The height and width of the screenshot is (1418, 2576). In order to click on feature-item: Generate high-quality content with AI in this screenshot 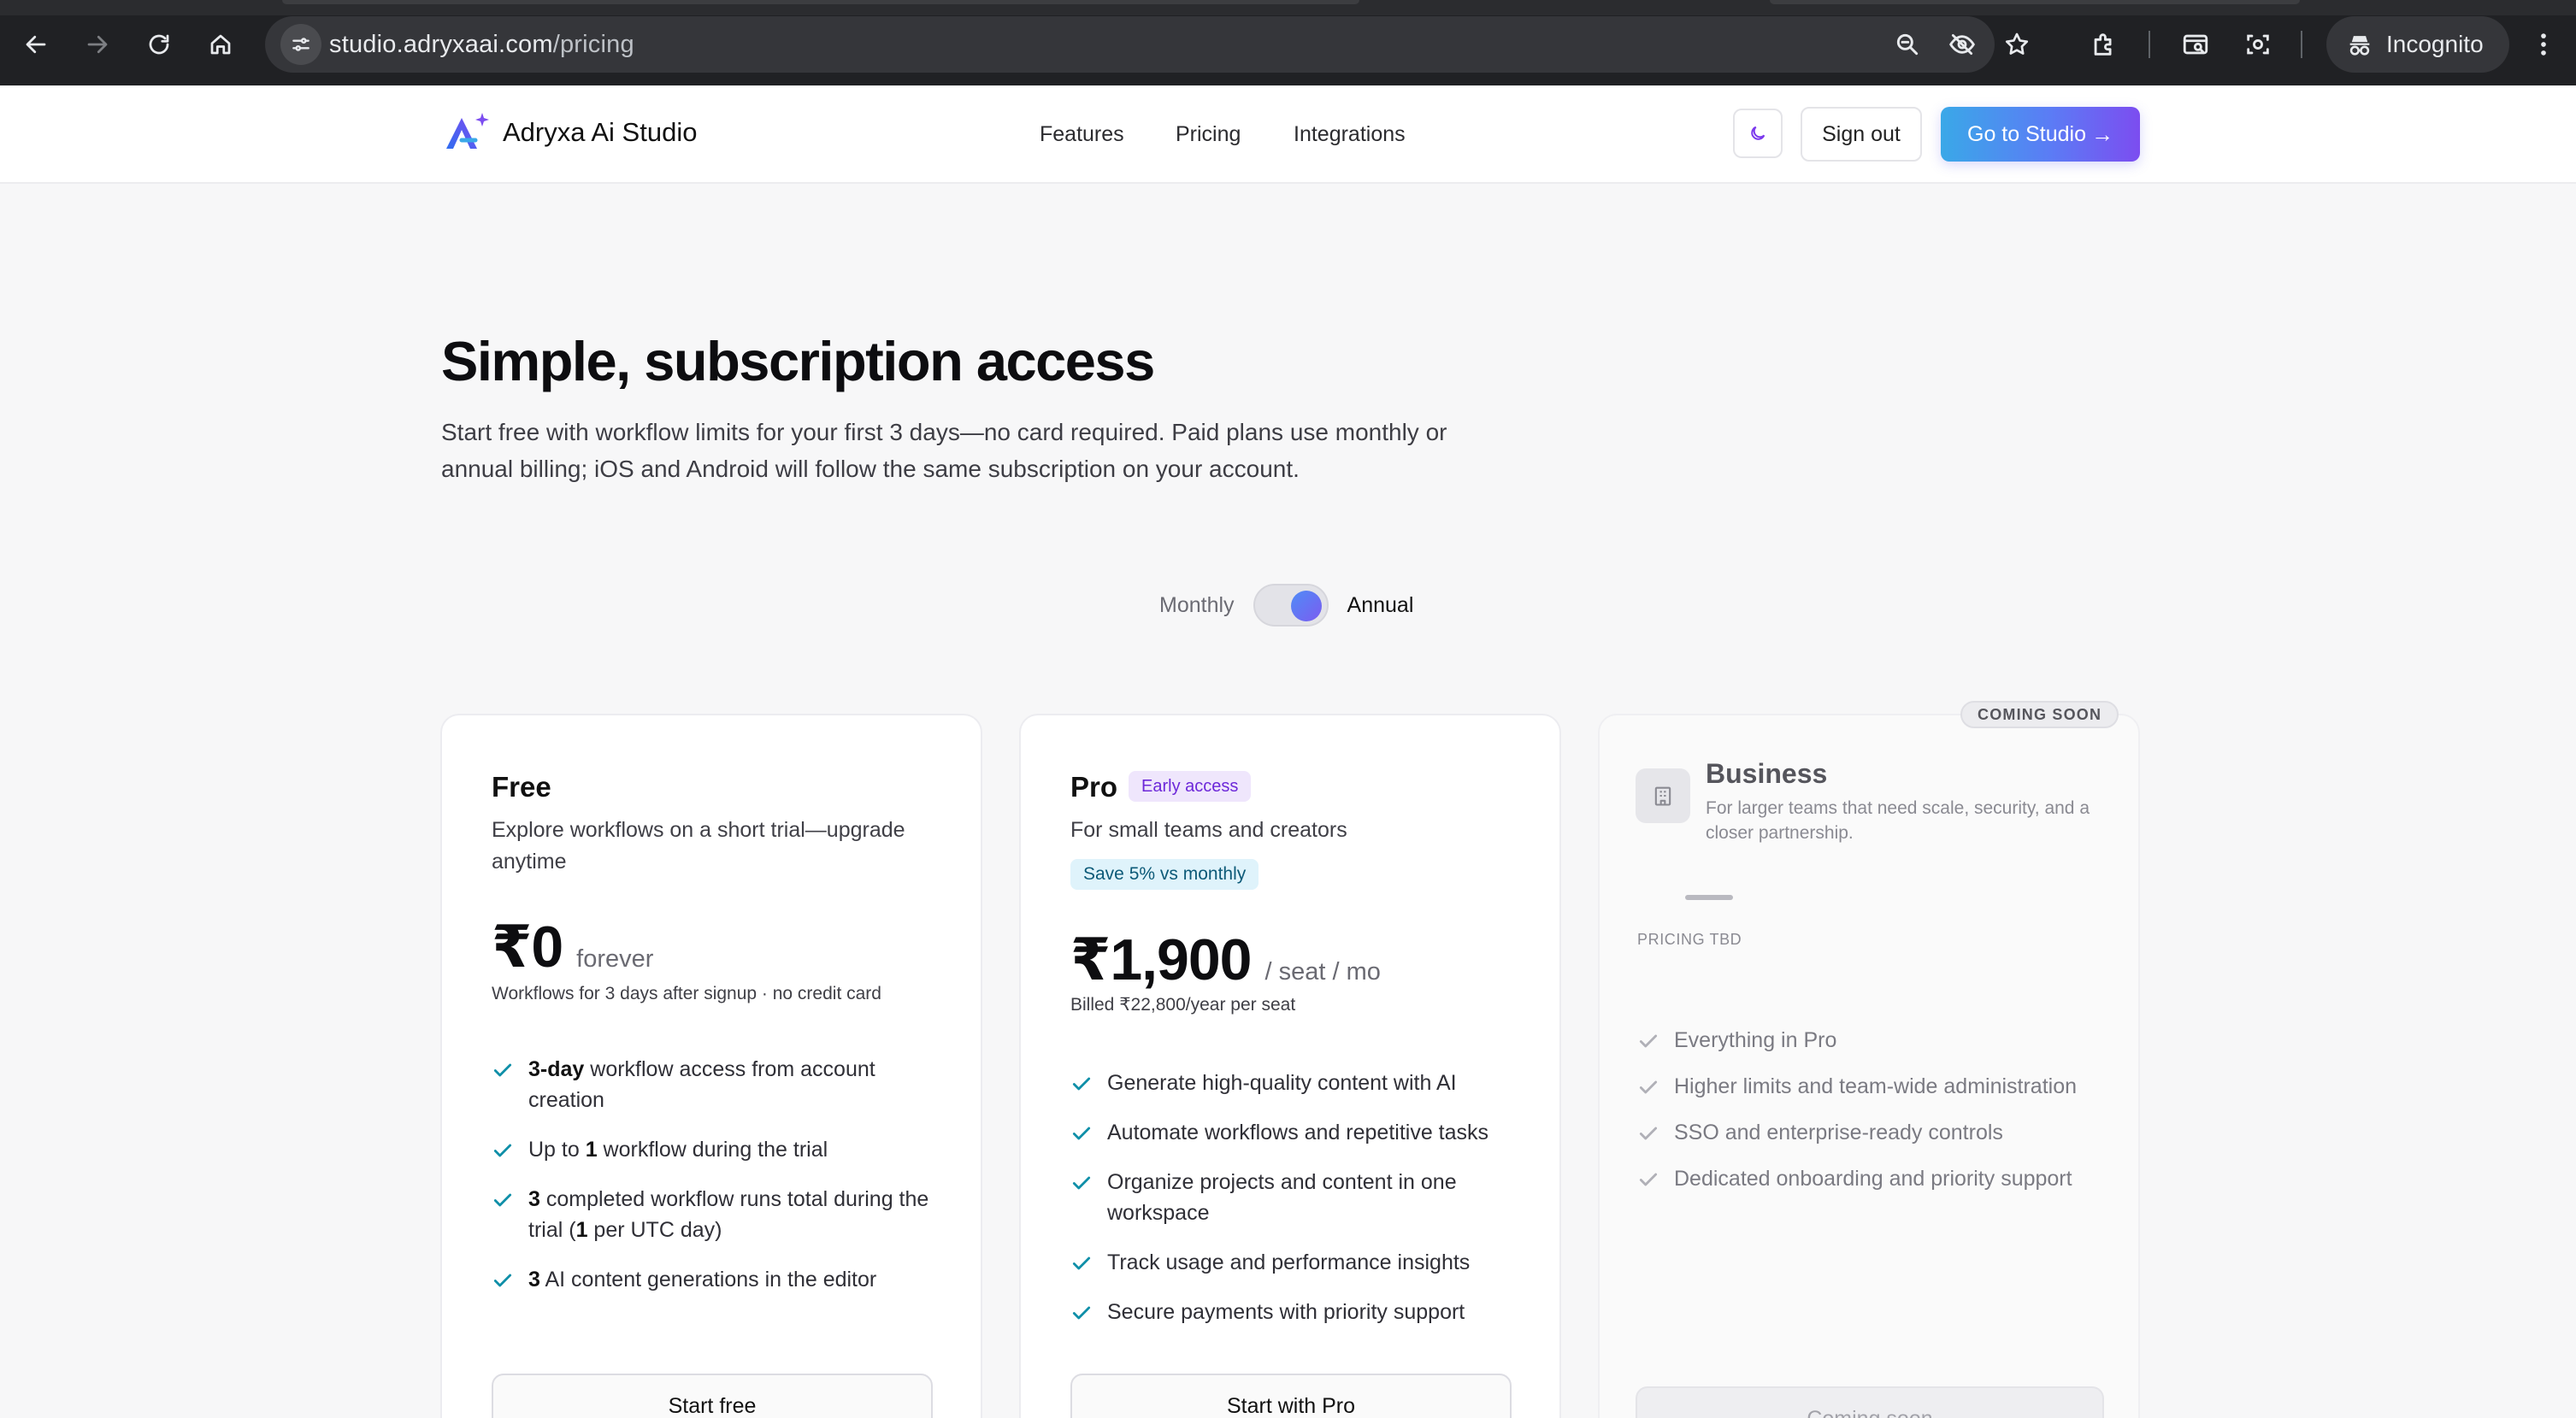, I will do `click(1301, 1083)`.